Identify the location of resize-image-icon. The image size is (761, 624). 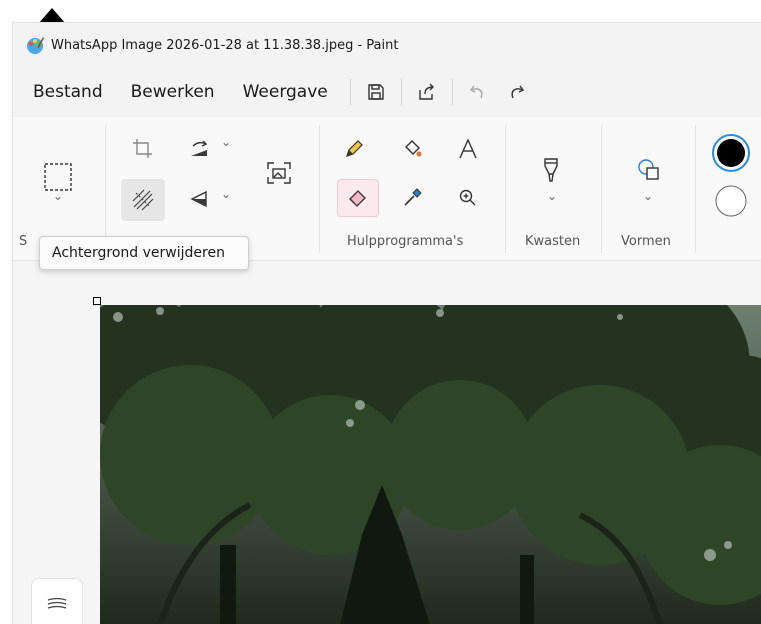
(279, 173).